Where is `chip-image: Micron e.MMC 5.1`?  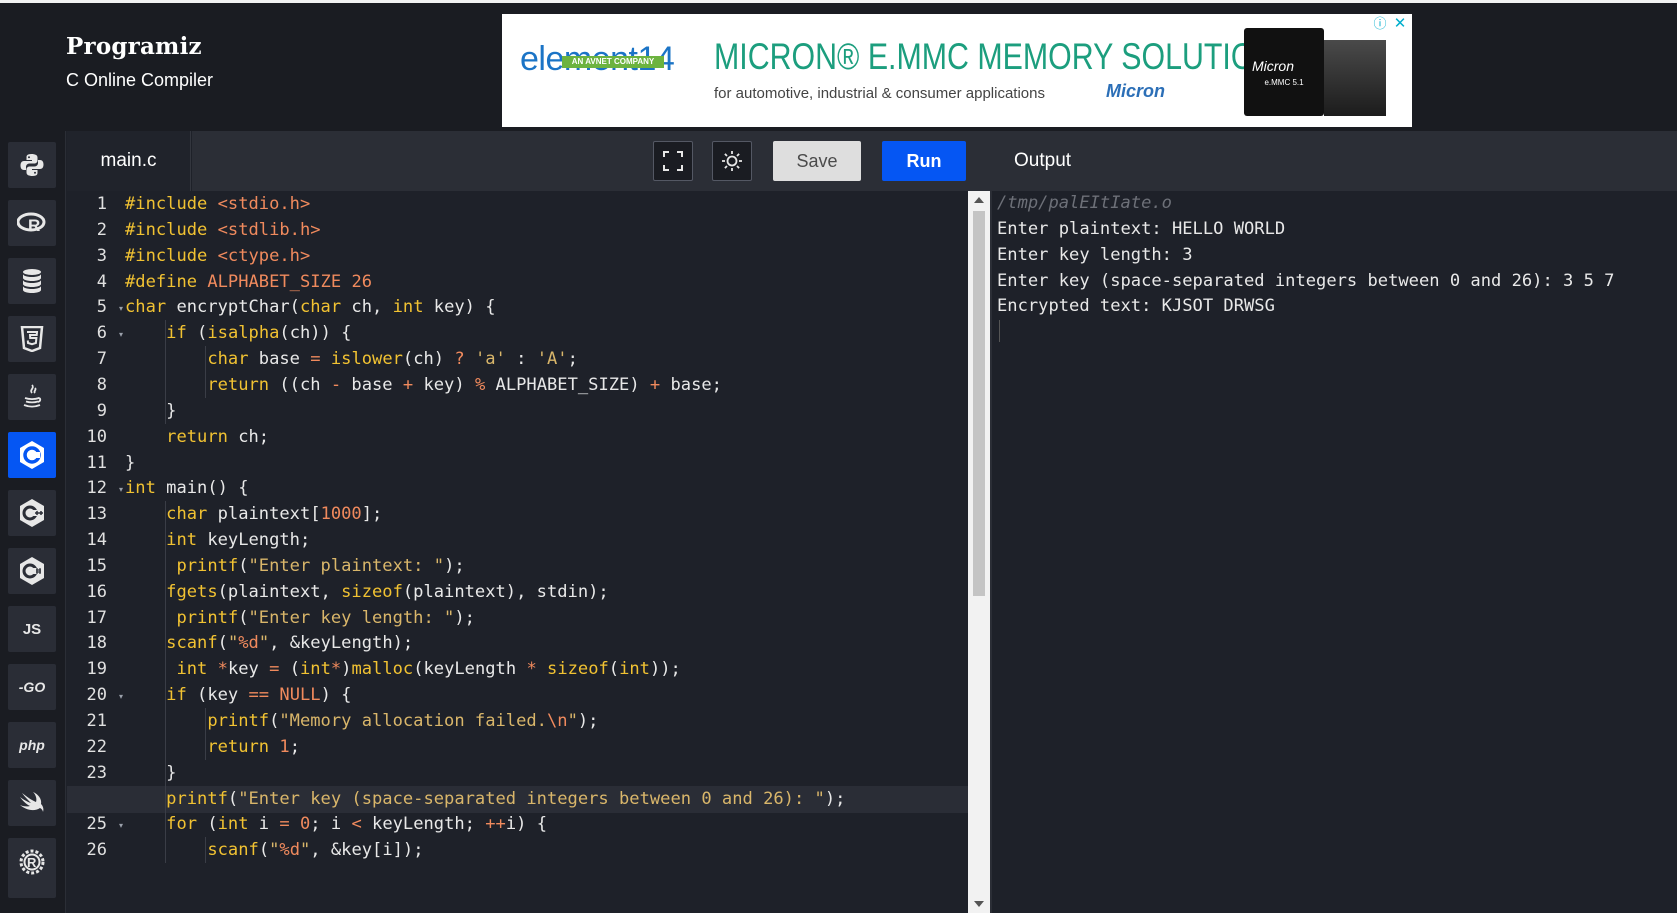 chip-image: Micron e.MMC 5.1 is located at coordinates (1284, 72).